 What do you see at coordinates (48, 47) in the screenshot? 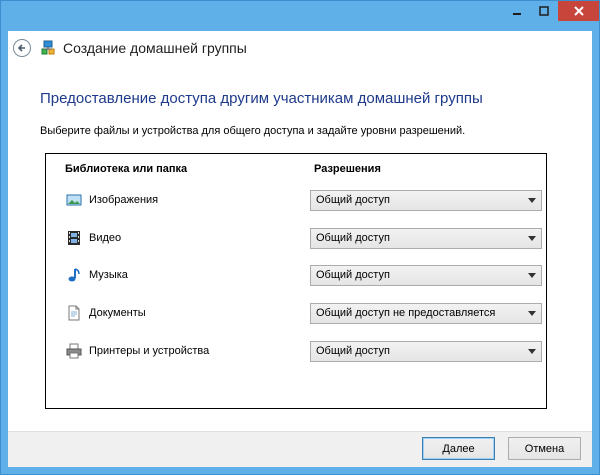
I see `homegroup-icon` at bounding box center [48, 47].